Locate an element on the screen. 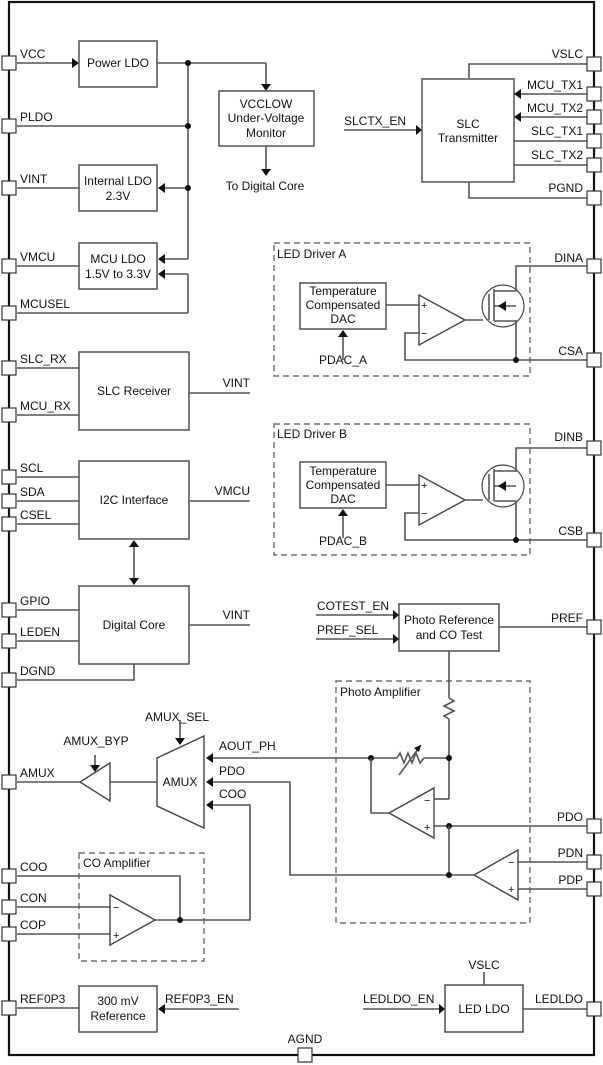 The height and width of the screenshot is (1065, 603). pin-slc-tx2-label: SLC_TX2 is located at coordinates (557, 155).